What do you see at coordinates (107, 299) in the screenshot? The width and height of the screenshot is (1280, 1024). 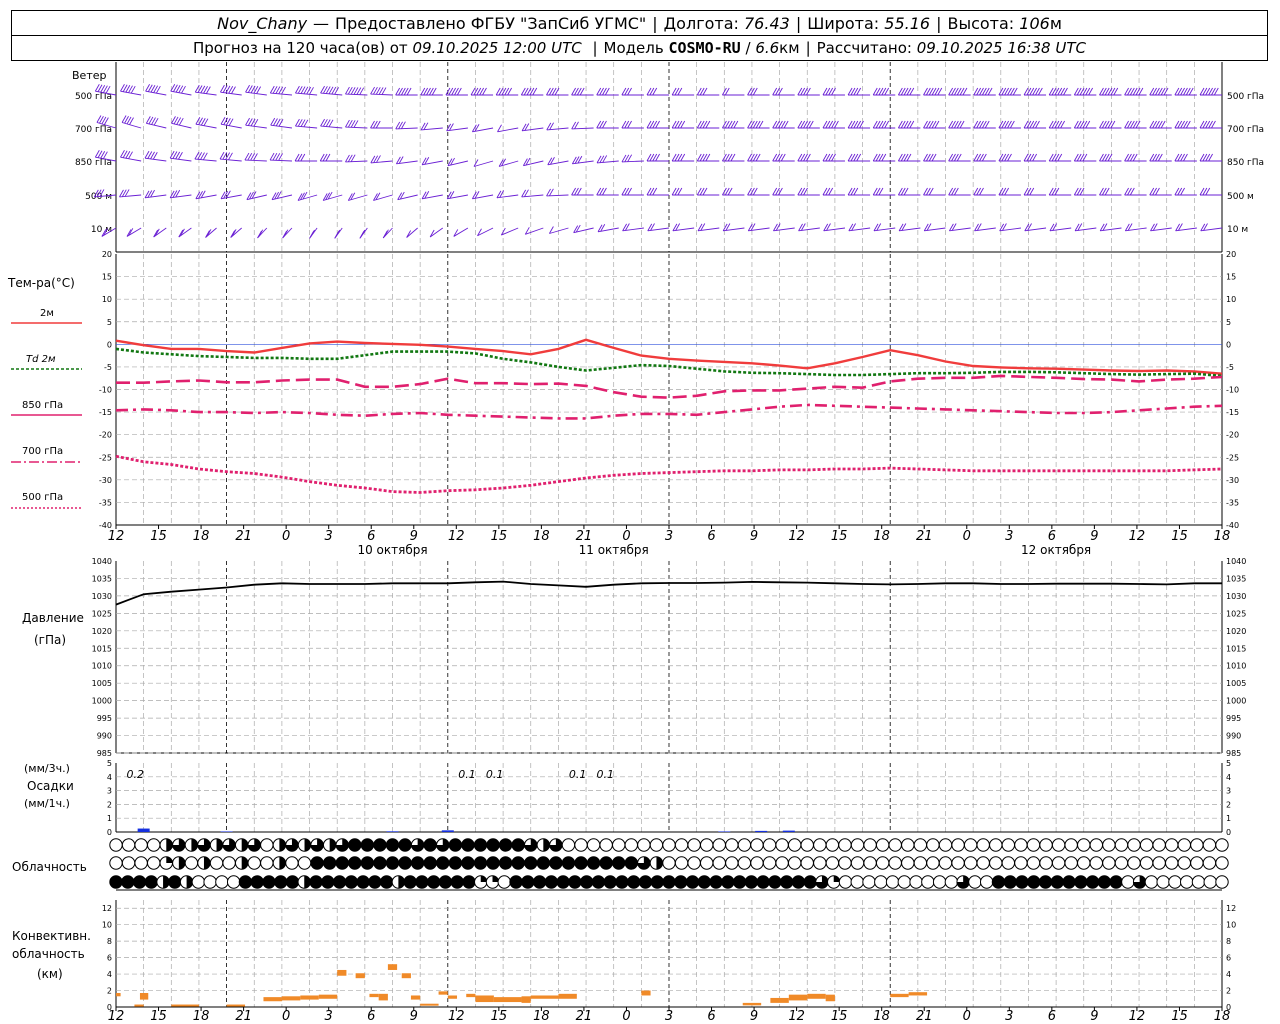 I see `temp-ytick-left: 10` at bounding box center [107, 299].